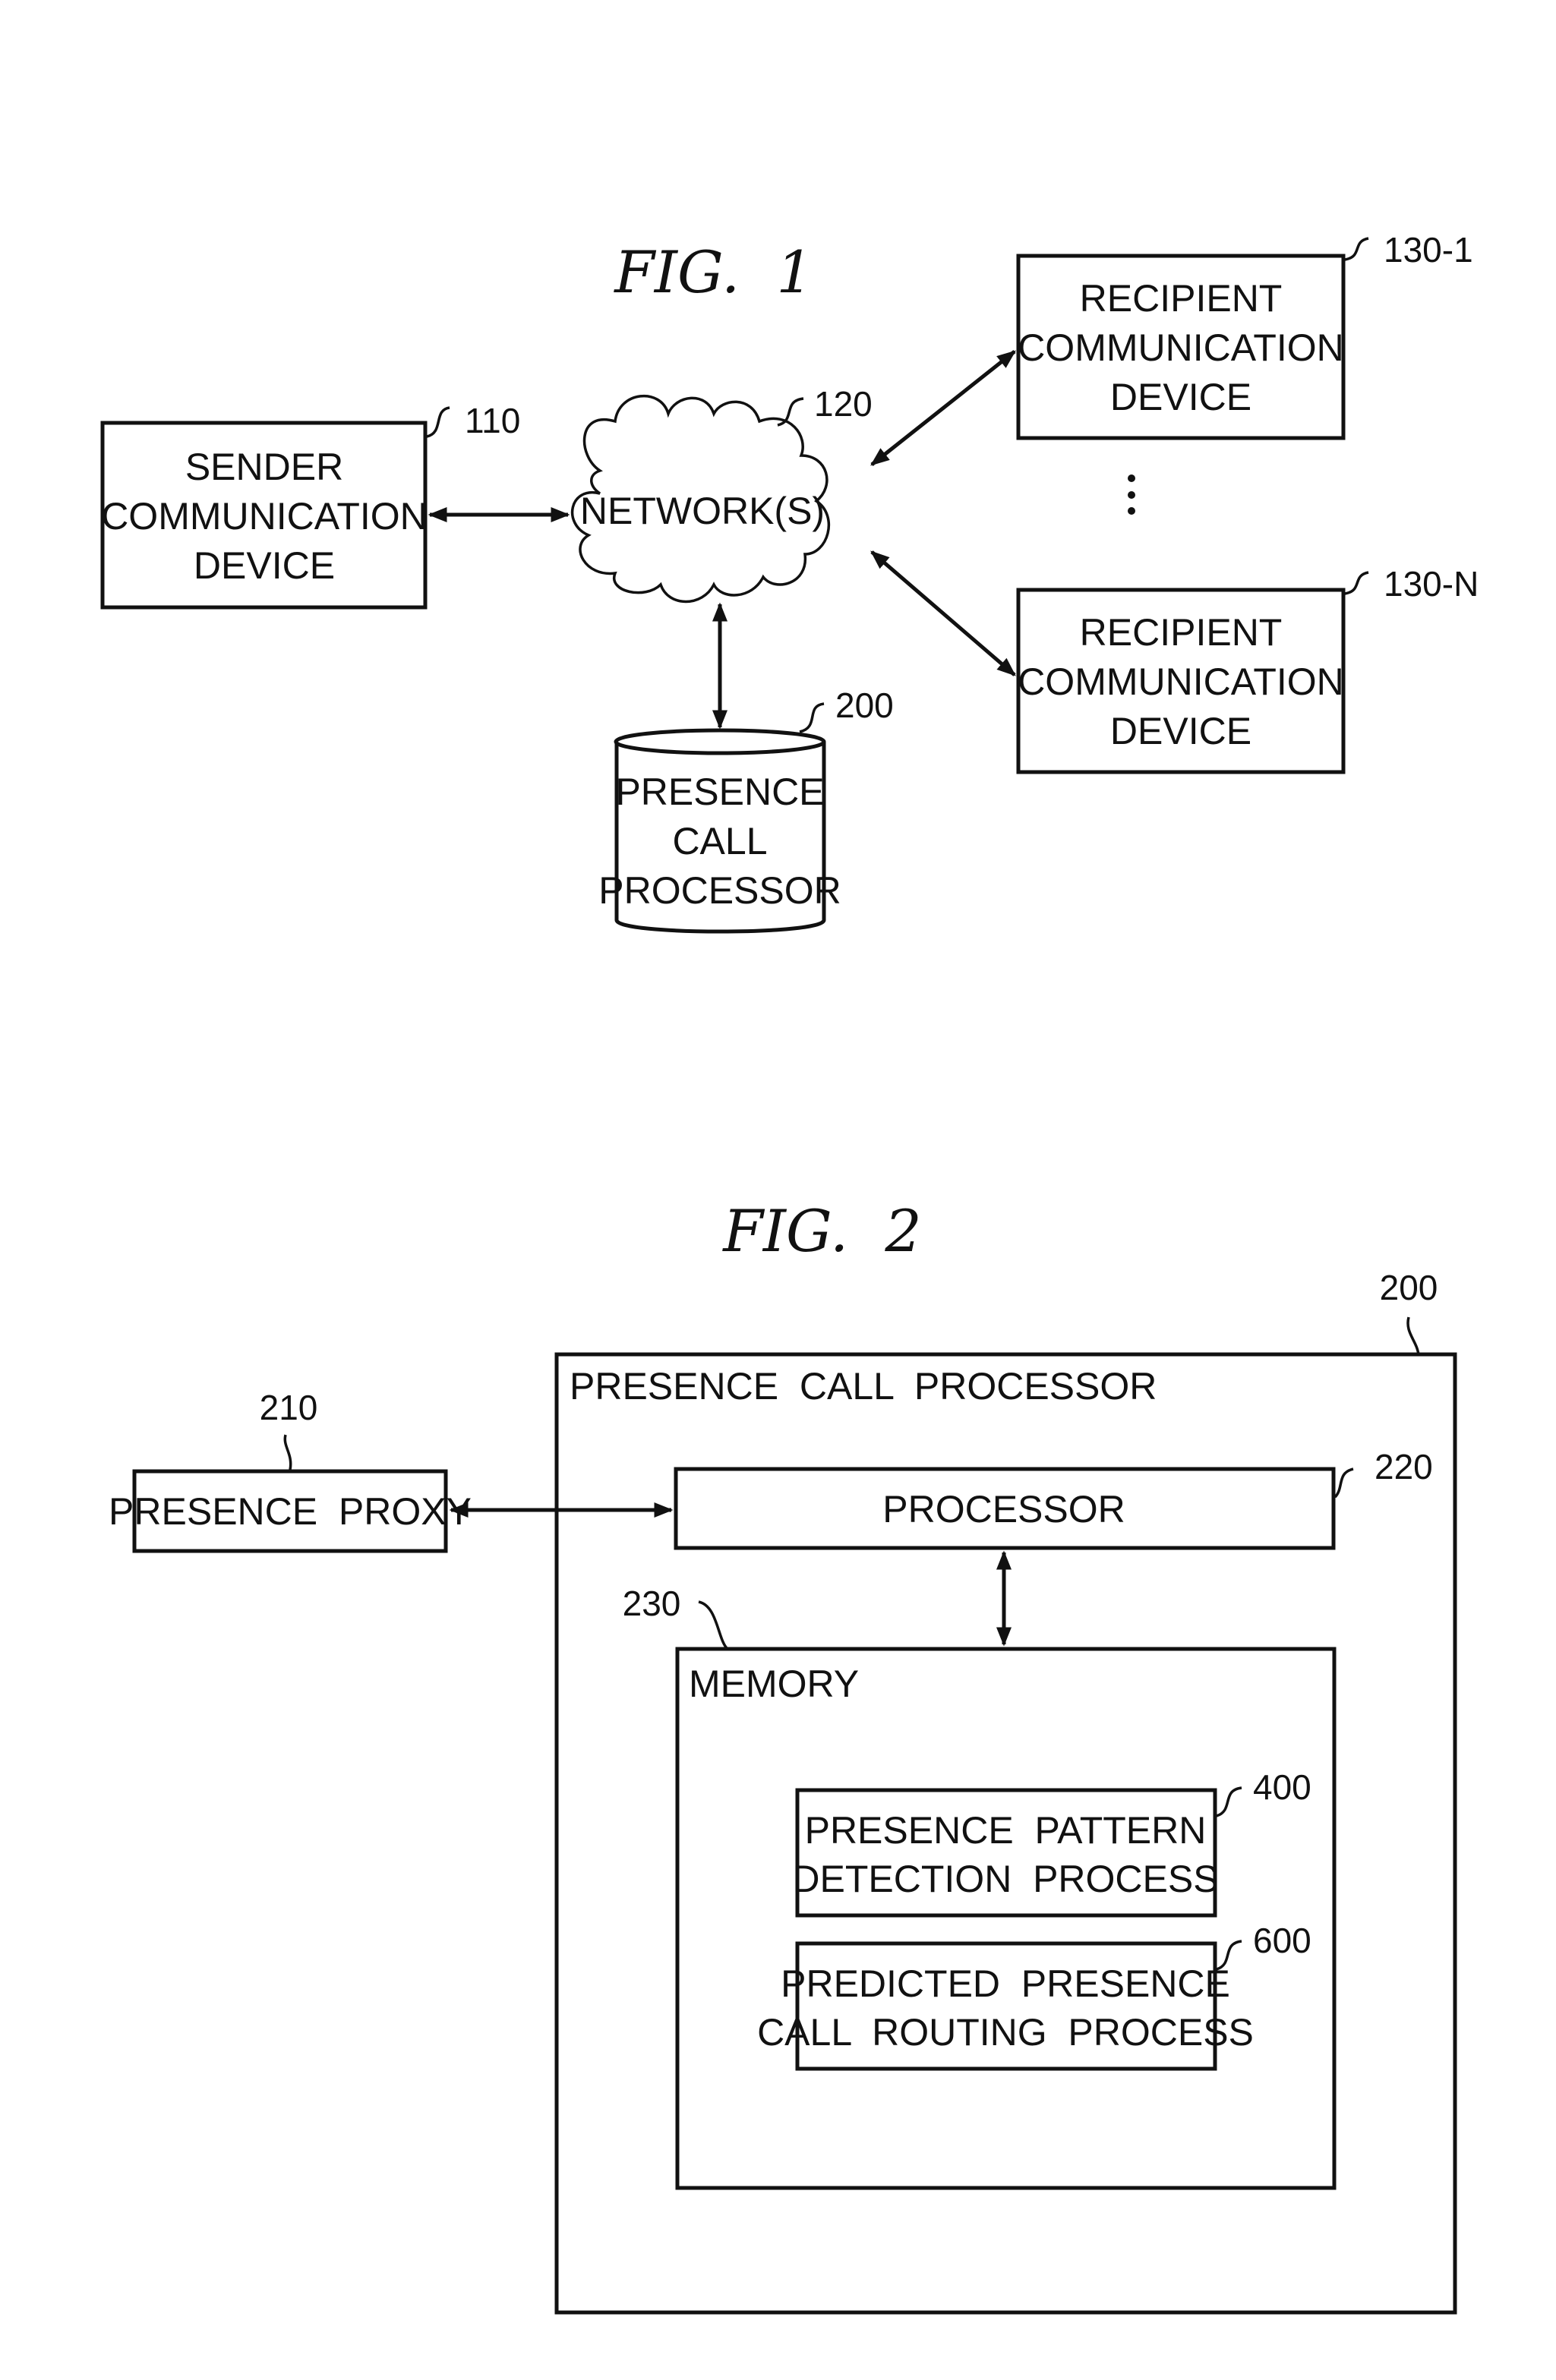  What do you see at coordinates (864, 705) in the screenshot?
I see `pcp-ref-number: 200` at bounding box center [864, 705].